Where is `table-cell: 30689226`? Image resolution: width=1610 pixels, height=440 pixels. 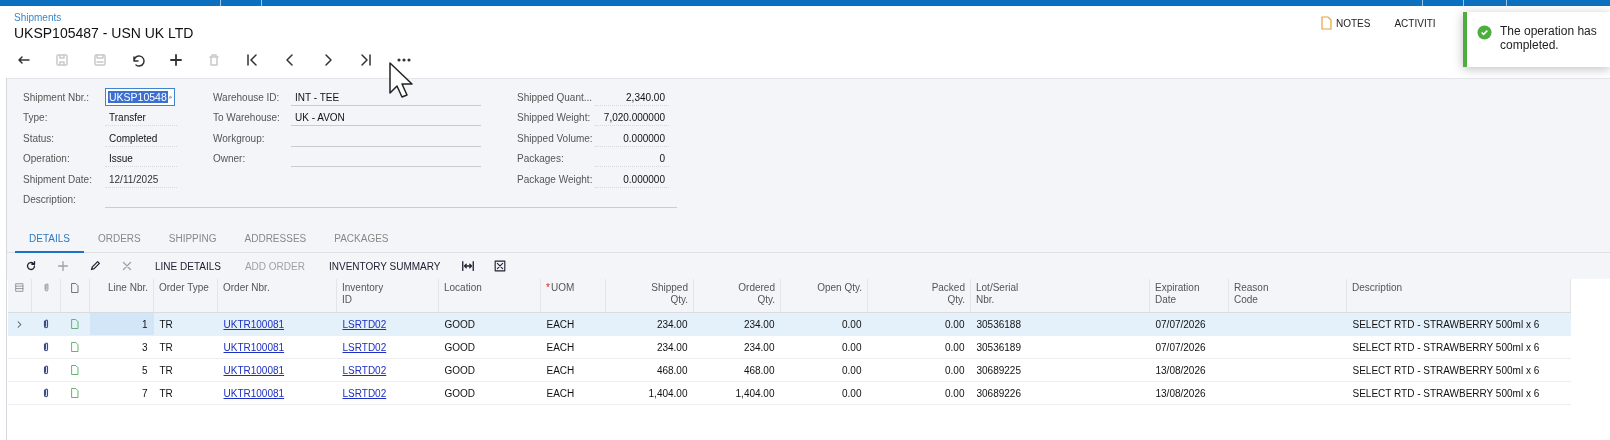
table-cell: 30689226 is located at coordinates (998, 393).